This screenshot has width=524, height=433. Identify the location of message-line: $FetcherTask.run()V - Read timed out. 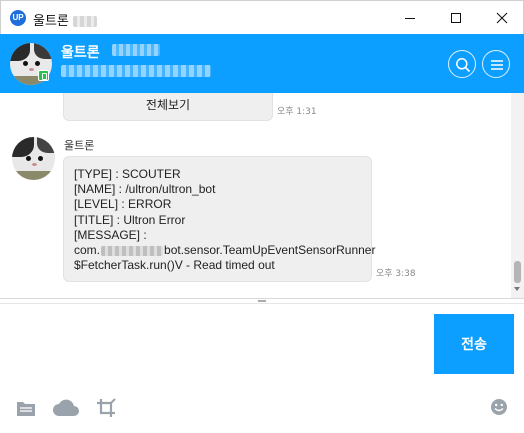
(174, 265).